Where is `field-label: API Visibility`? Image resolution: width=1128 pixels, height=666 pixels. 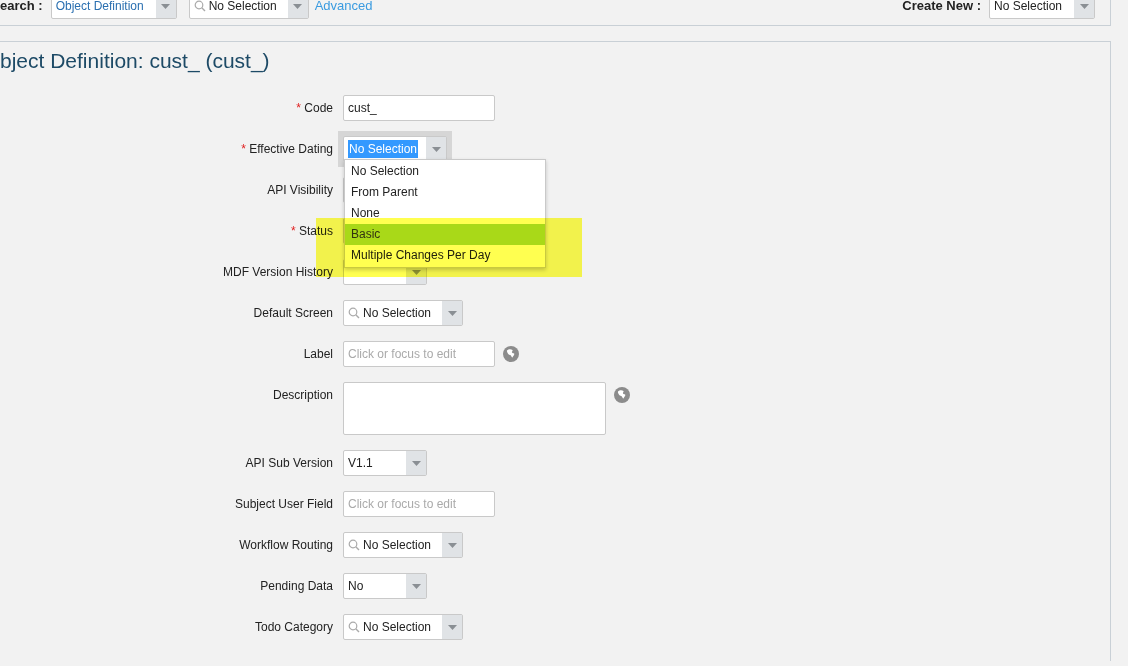 field-label: API Visibility is located at coordinates (300, 190).